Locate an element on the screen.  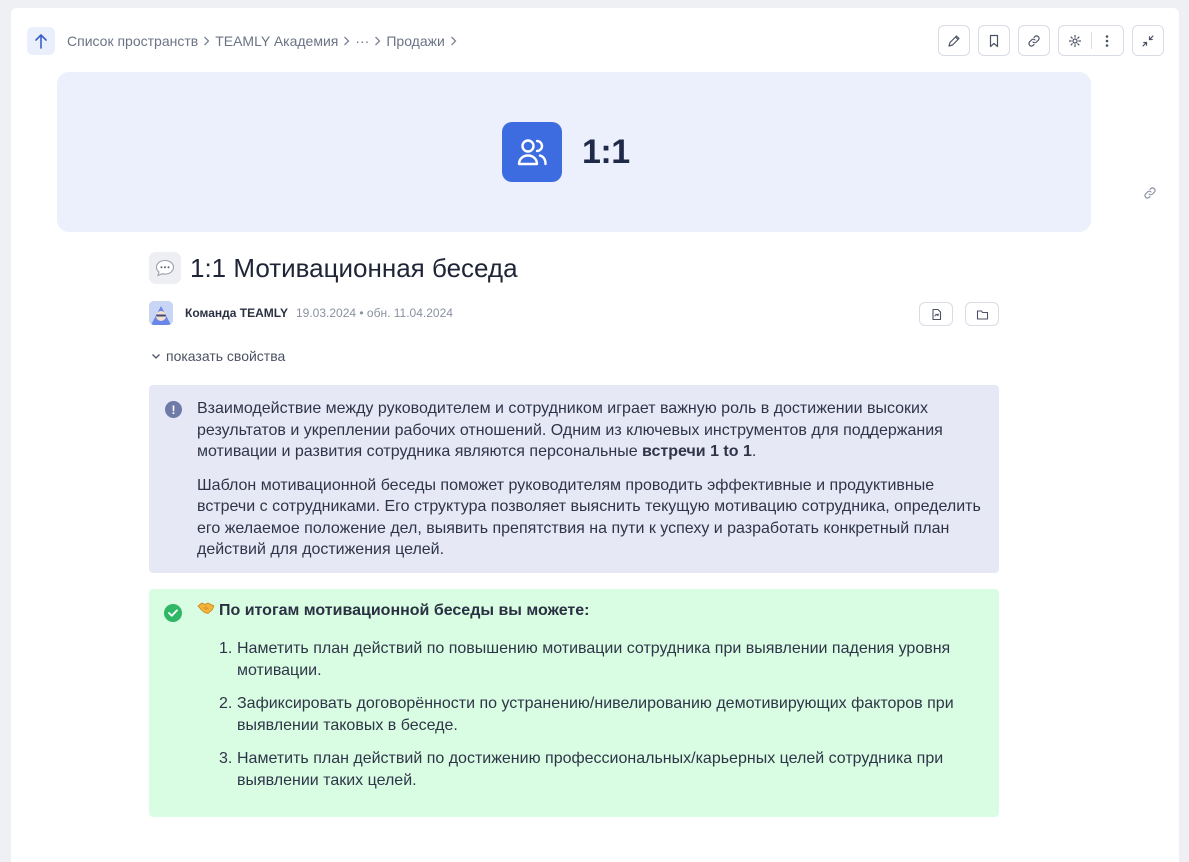
breadcrumb-item-spaces: Список пространств is located at coordinates (132, 41).